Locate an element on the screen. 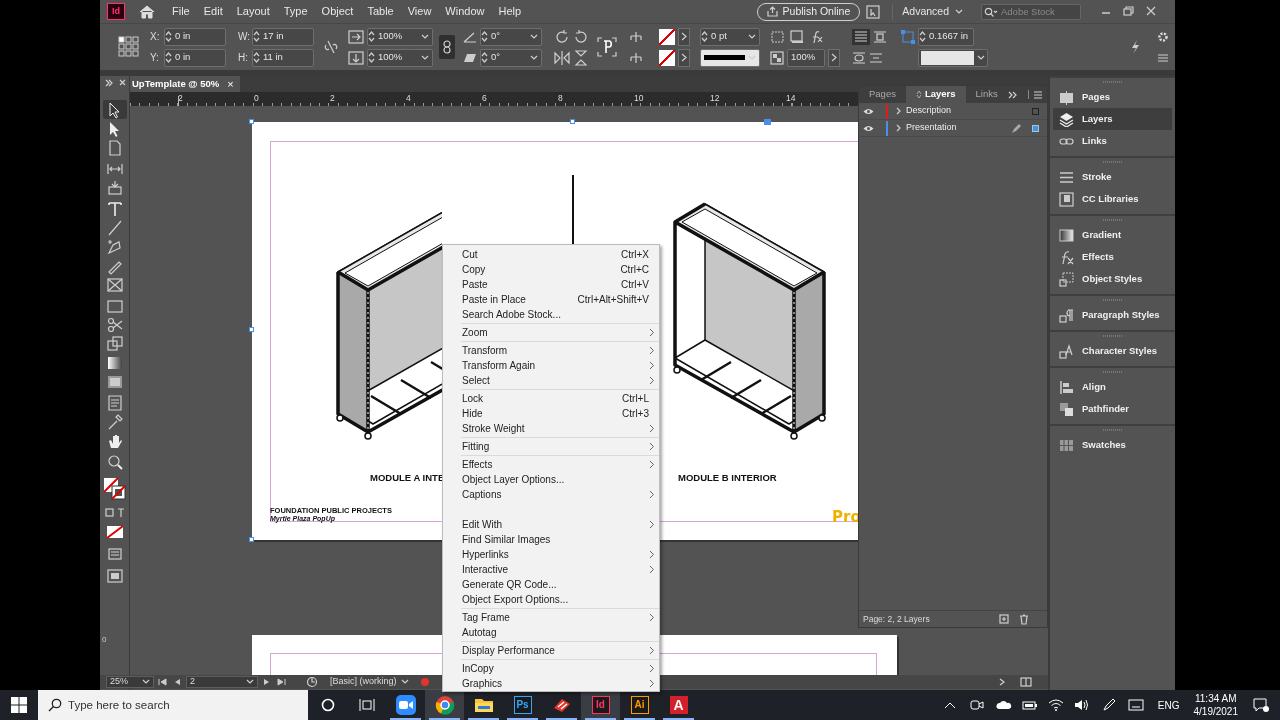 The width and height of the screenshot is (1280, 720). shadow-icon is located at coordinates (797, 36).